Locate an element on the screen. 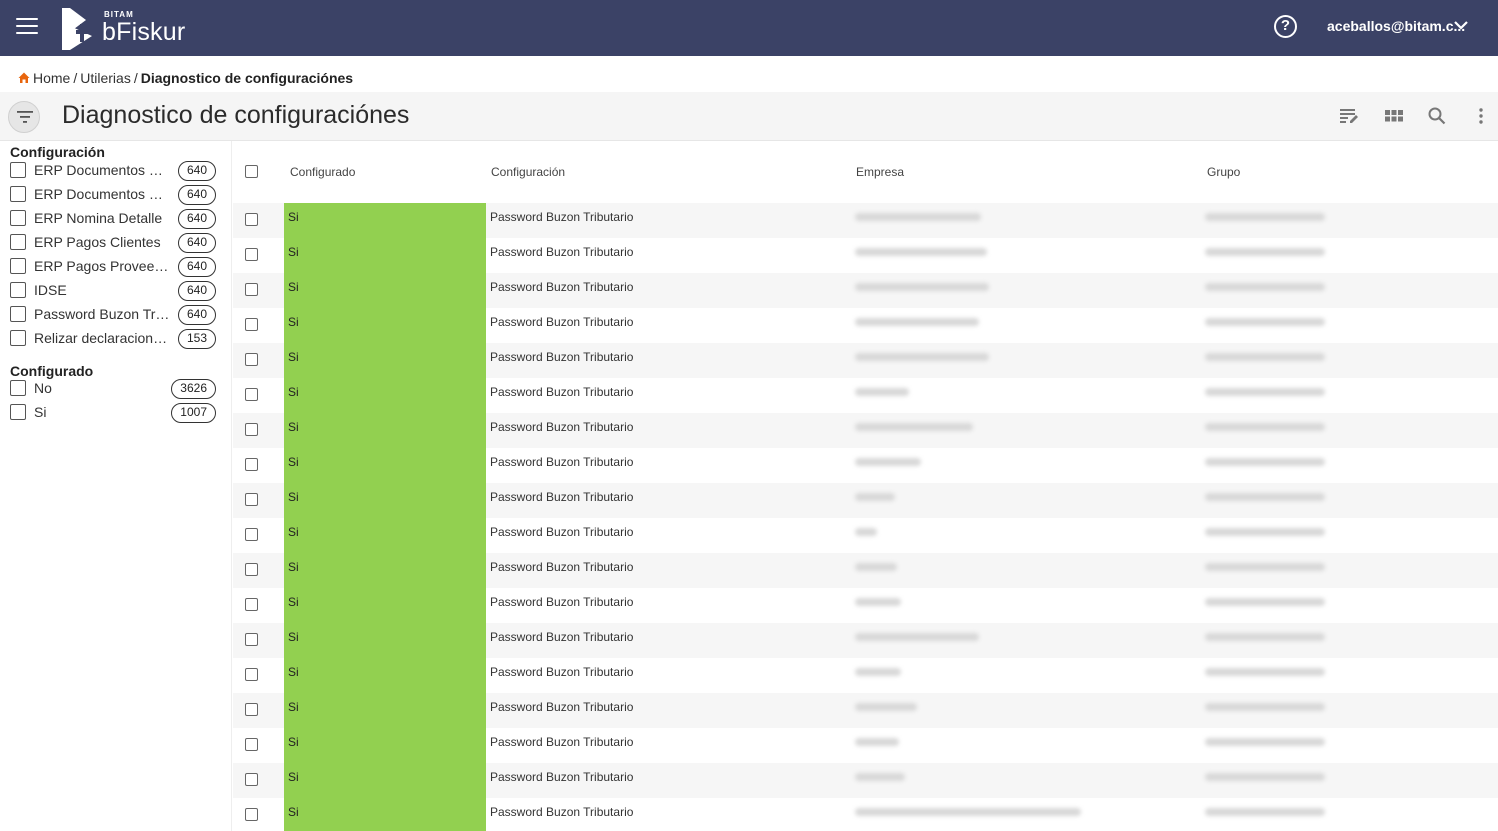 The height and width of the screenshot is (831, 1498). column-header-empresa: Empresa is located at coordinates (880, 172).